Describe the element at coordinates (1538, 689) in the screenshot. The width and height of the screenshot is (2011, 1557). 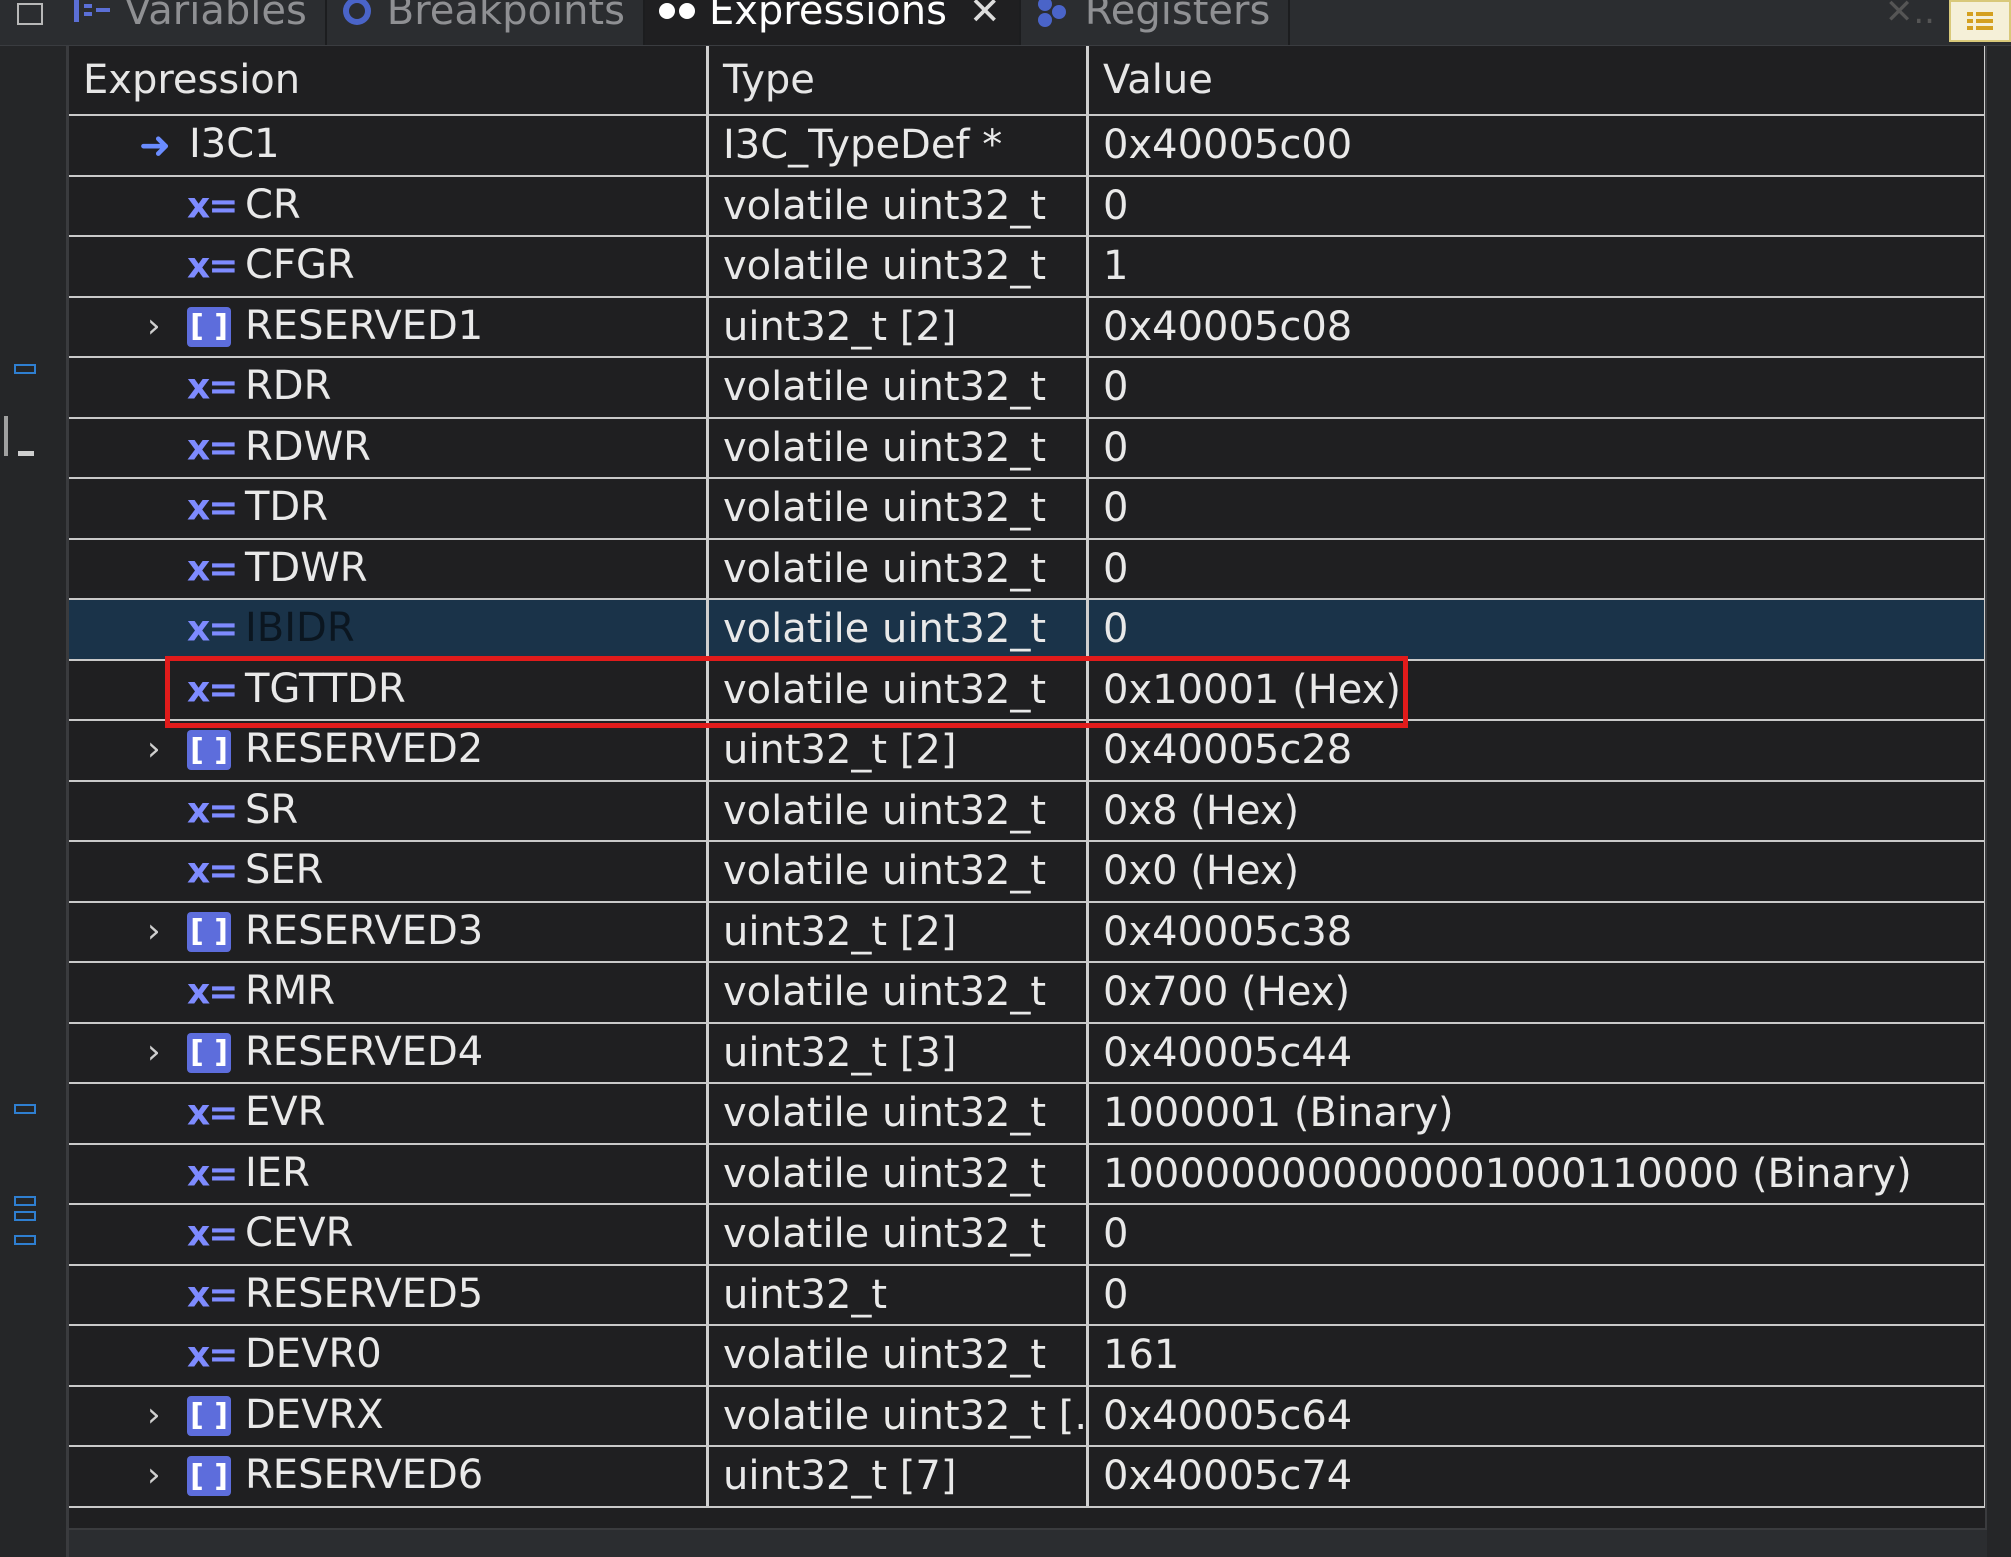
I see `value-cell: 0x10001 (Hex)` at that location.